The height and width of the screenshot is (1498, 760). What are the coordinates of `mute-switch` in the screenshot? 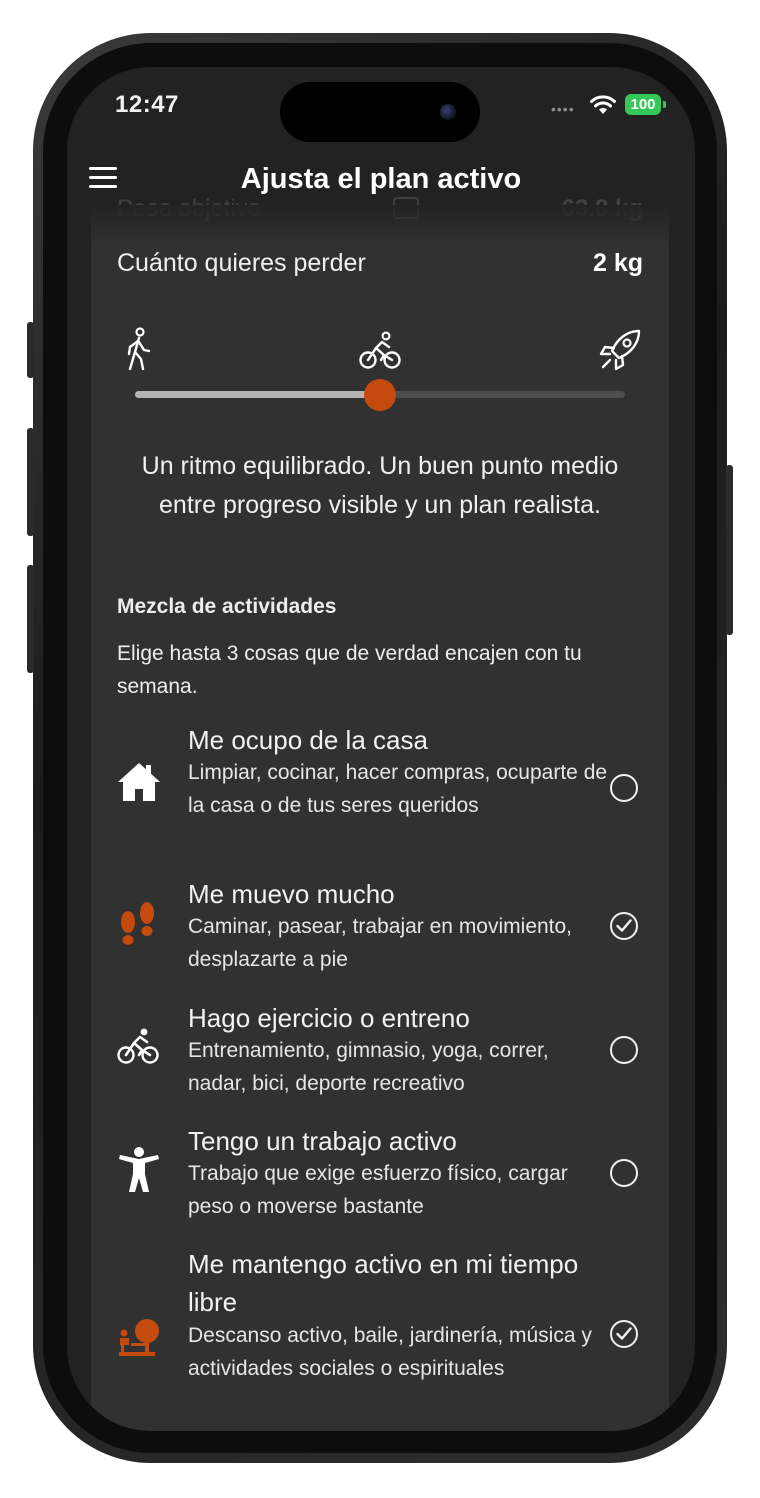 It's located at (30, 350).